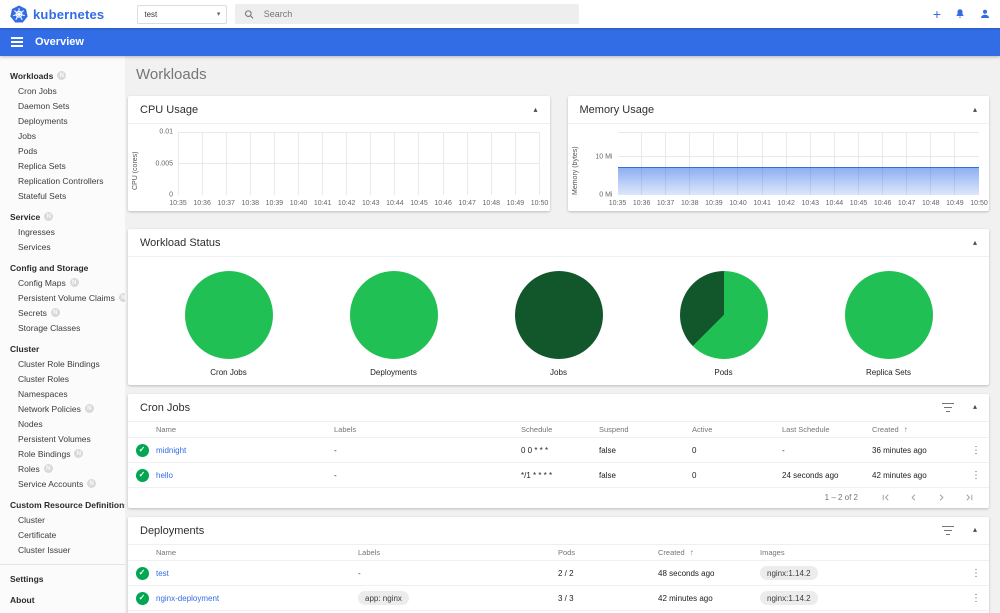 The width and height of the screenshot is (1000, 613). What do you see at coordinates (810, 203) in the screenshot?
I see `x-tick-label: 10:43` at bounding box center [810, 203].